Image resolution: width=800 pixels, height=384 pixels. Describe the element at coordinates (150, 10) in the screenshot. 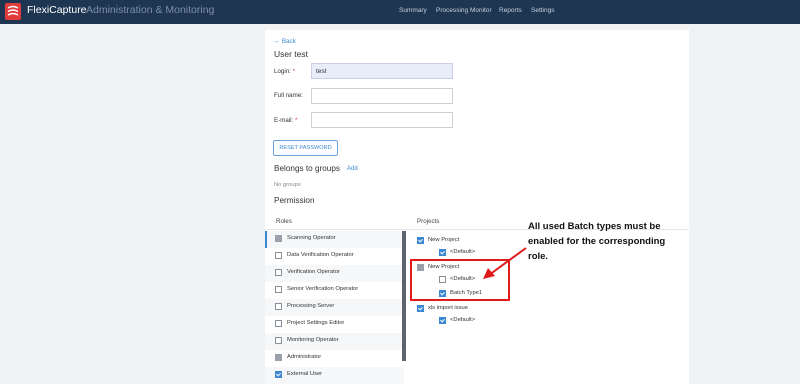

I see `app-subtitle: Administration & Monitoring` at that location.